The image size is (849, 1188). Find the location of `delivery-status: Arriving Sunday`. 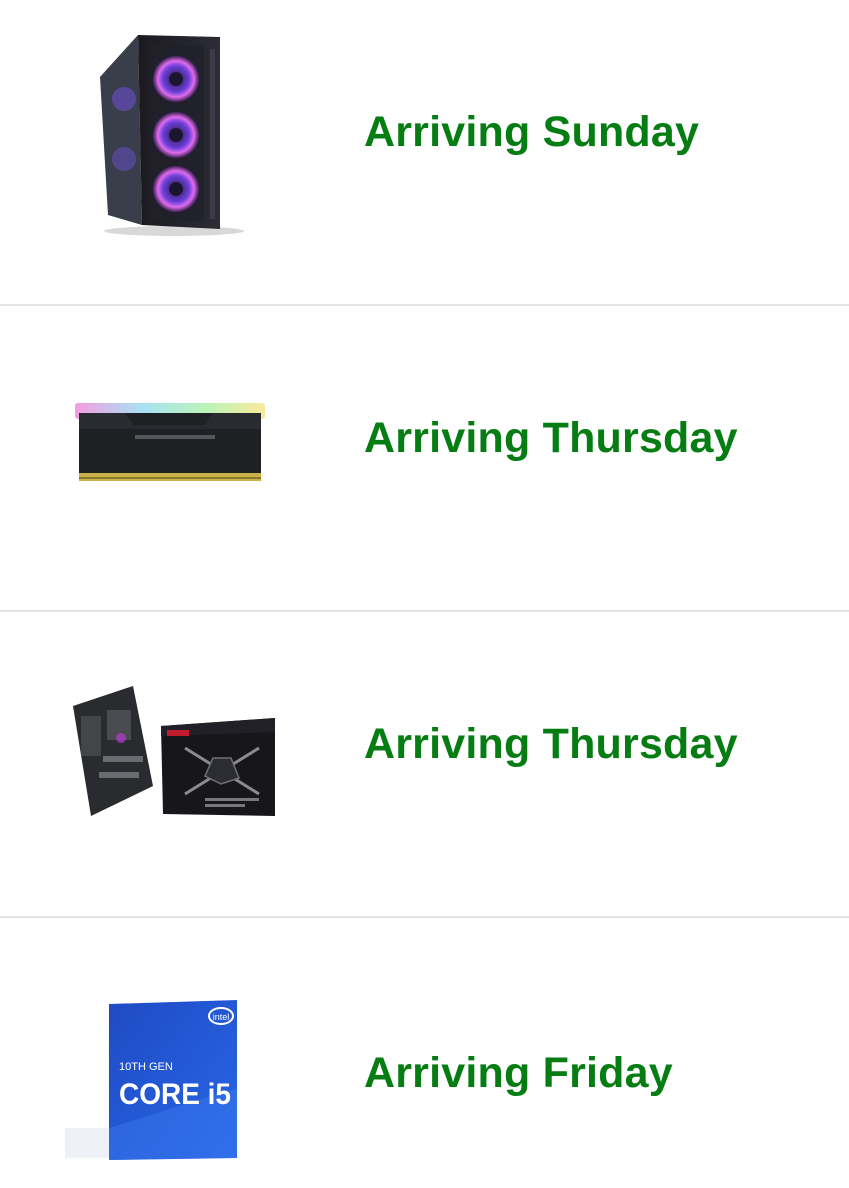

delivery-status: Arriving Sunday is located at coordinates (532, 132).